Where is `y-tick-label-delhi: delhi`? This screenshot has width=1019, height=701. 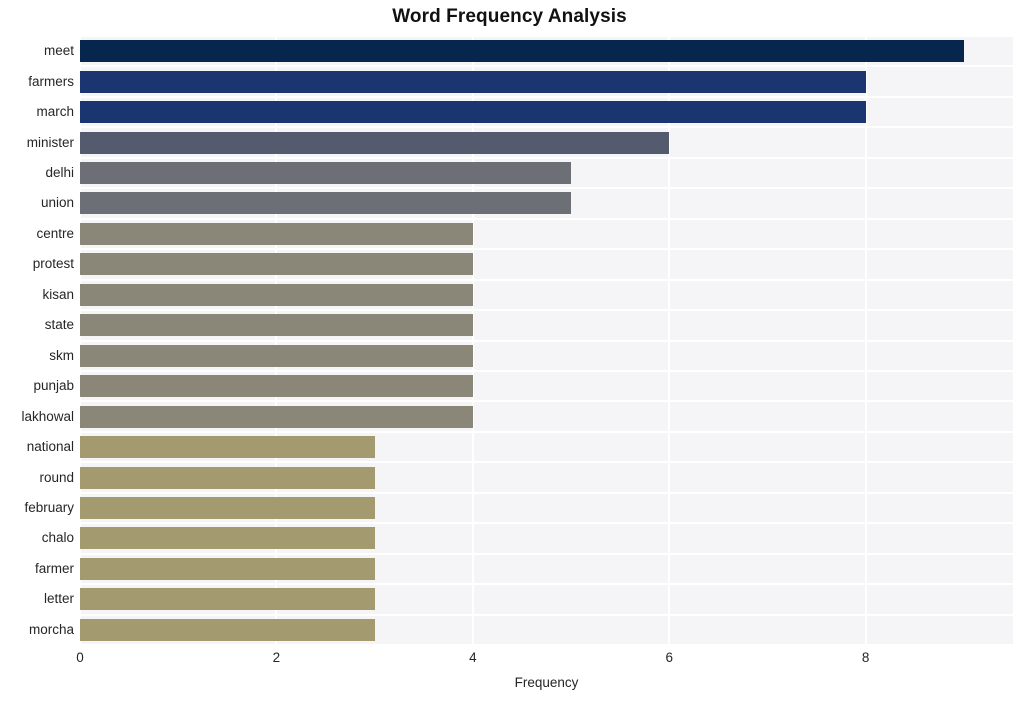
y-tick-label-delhi: delhi is located at coordinates (59, 173).